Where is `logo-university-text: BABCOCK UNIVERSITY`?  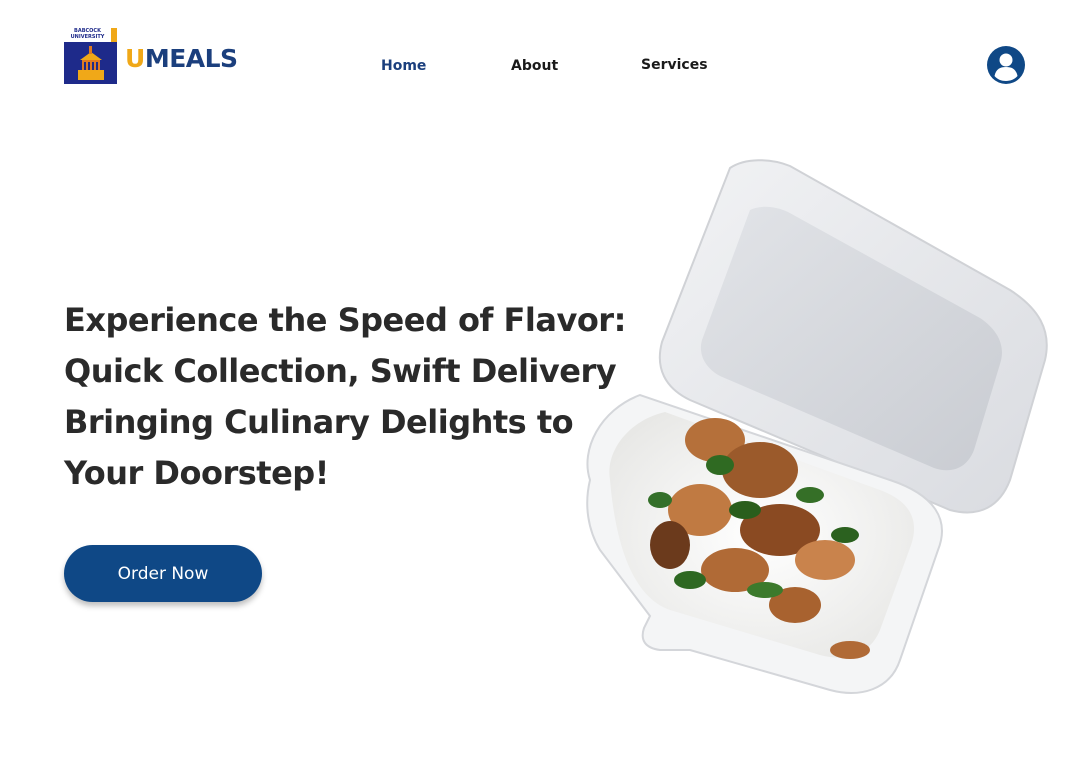
logo-university-text: BABCOCK UNIVERSITY is located at coordinates (87, 35).